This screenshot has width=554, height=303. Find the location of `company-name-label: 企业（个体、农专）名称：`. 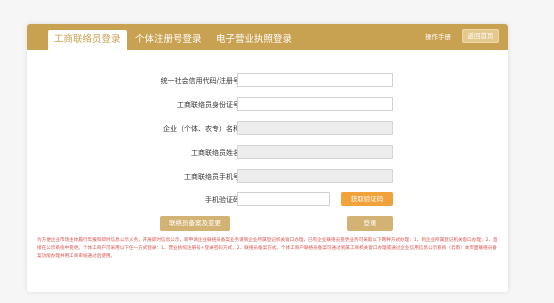

company-name-label: 企业（个体、农专）名称： is located at coordinates (205, 129).